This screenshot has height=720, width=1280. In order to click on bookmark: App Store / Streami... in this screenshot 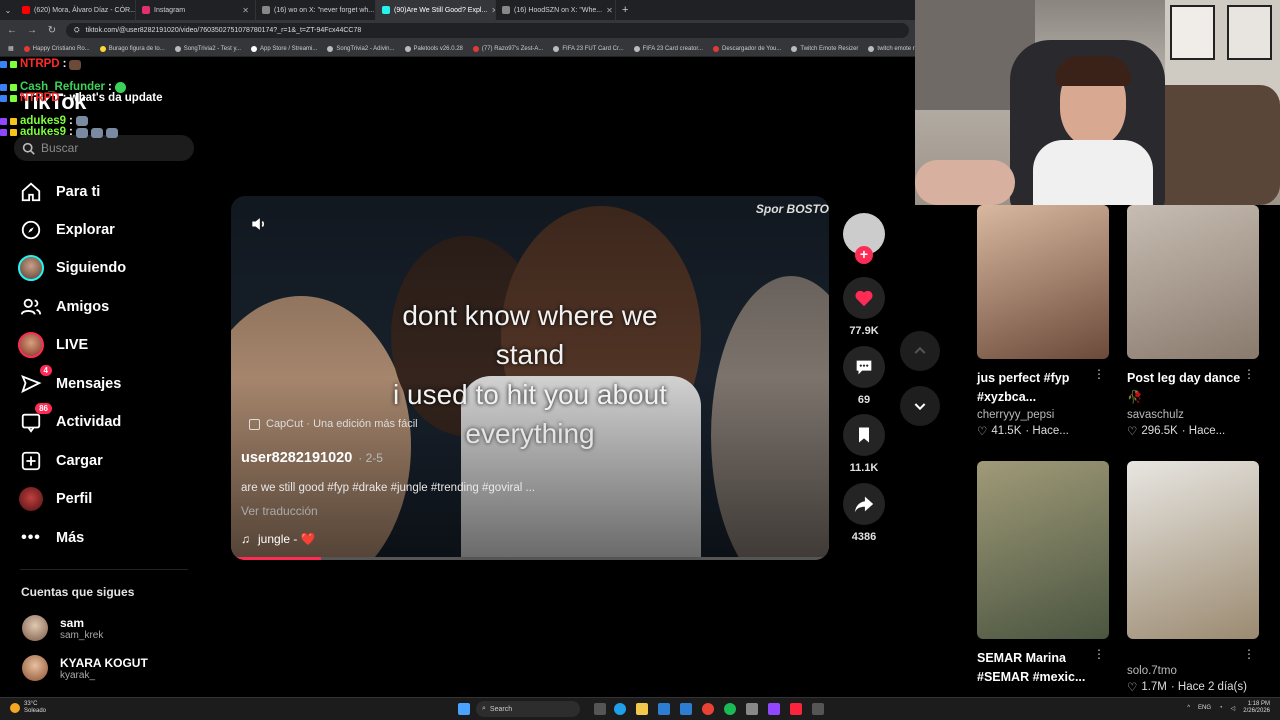, I will do `click(284, 48)`.